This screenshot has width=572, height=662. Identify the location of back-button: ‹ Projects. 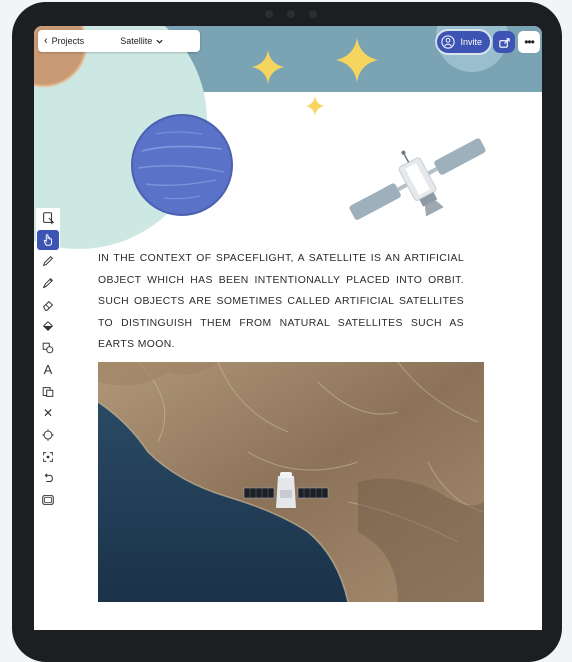
(64, 41).